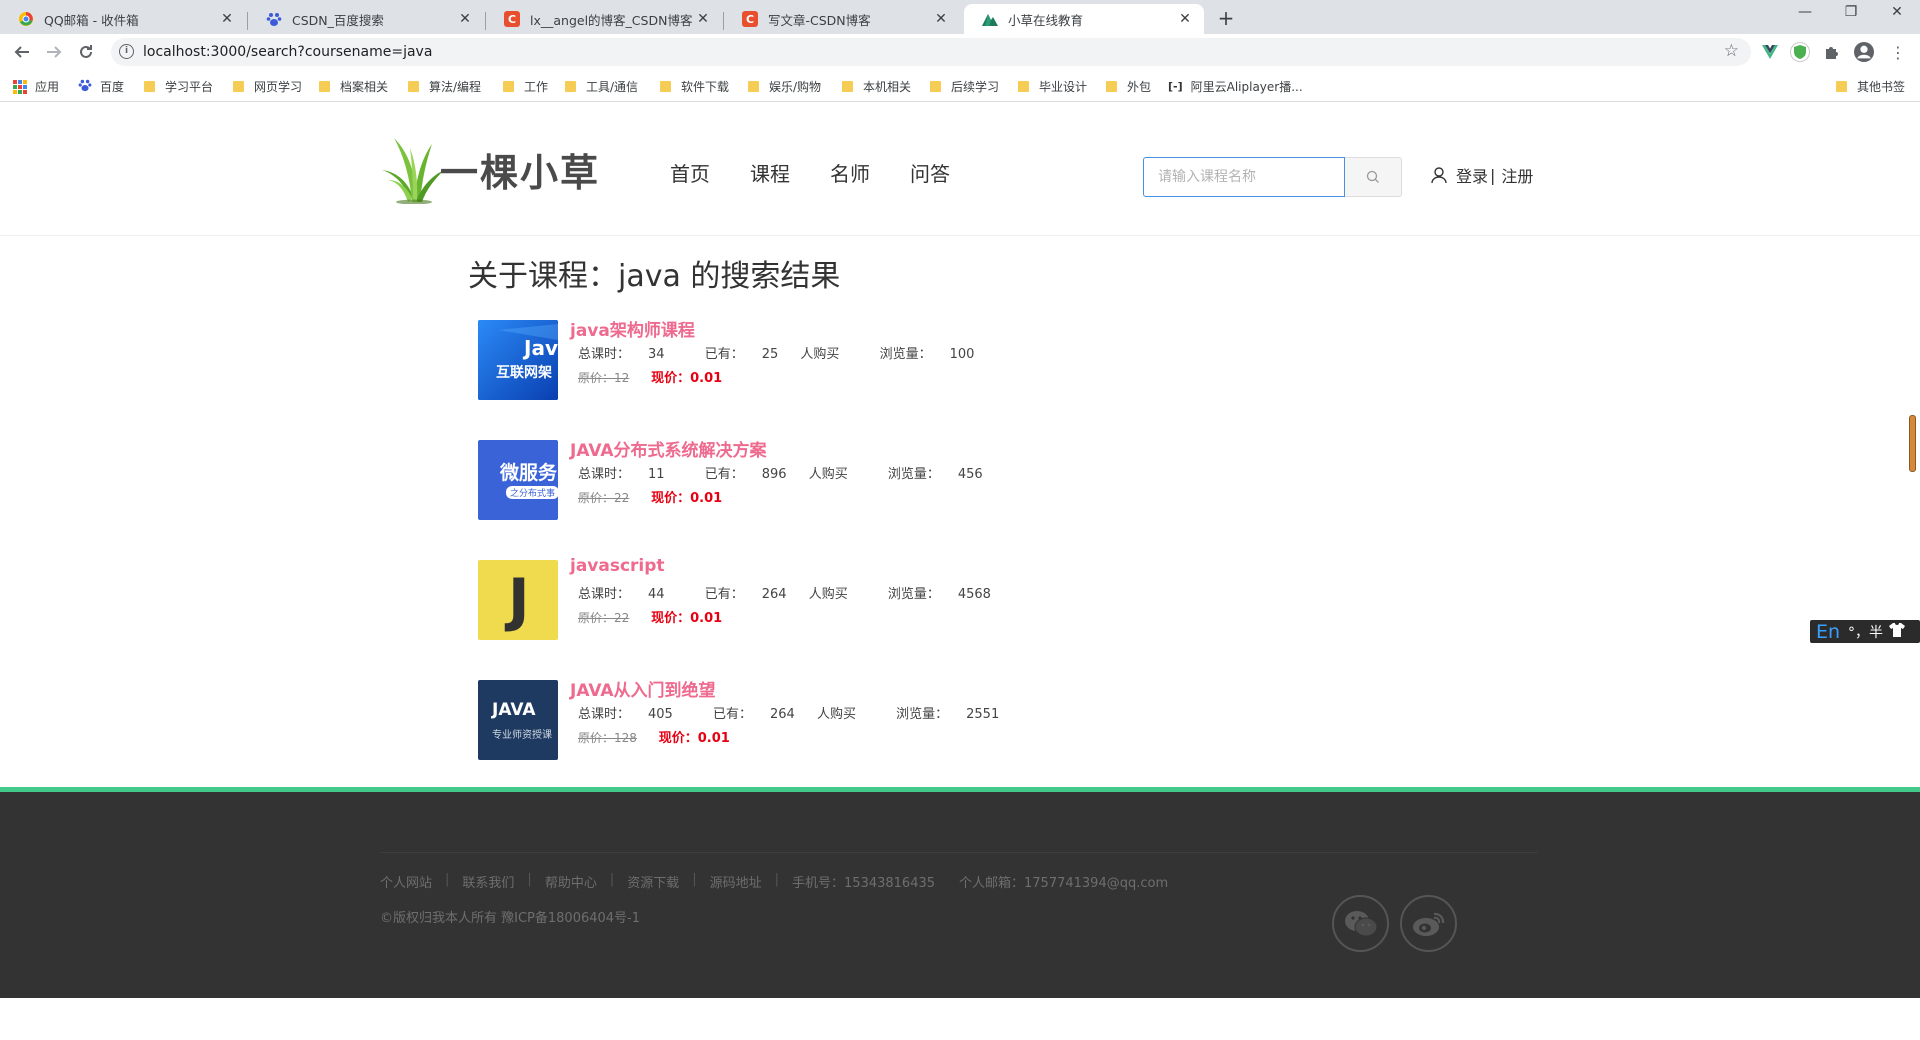  Describe the element at coordinates (490, 169) in the screenshot. I see `site-logo: 一棵小草` at that location.